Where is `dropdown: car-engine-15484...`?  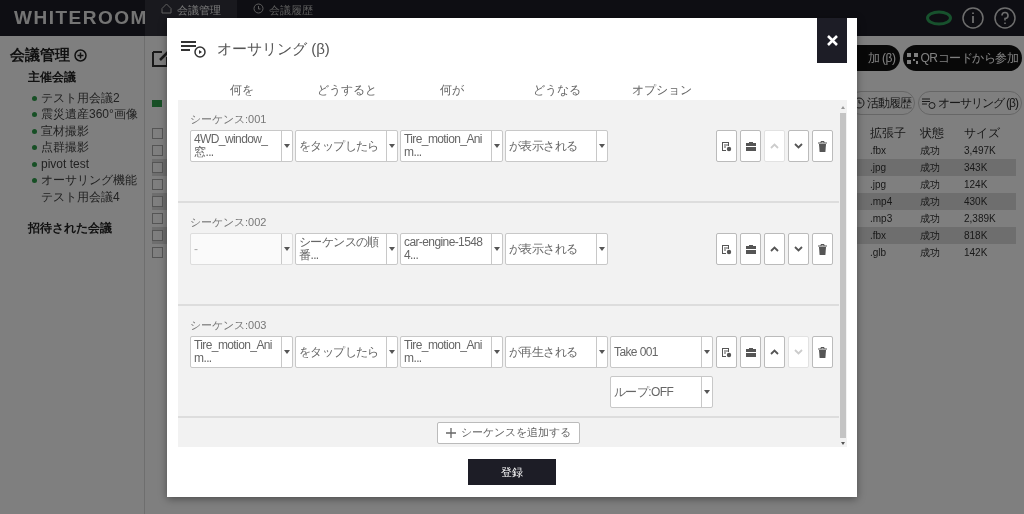 dropdown: car-engine-15484... is located at coordinates (451, 249).